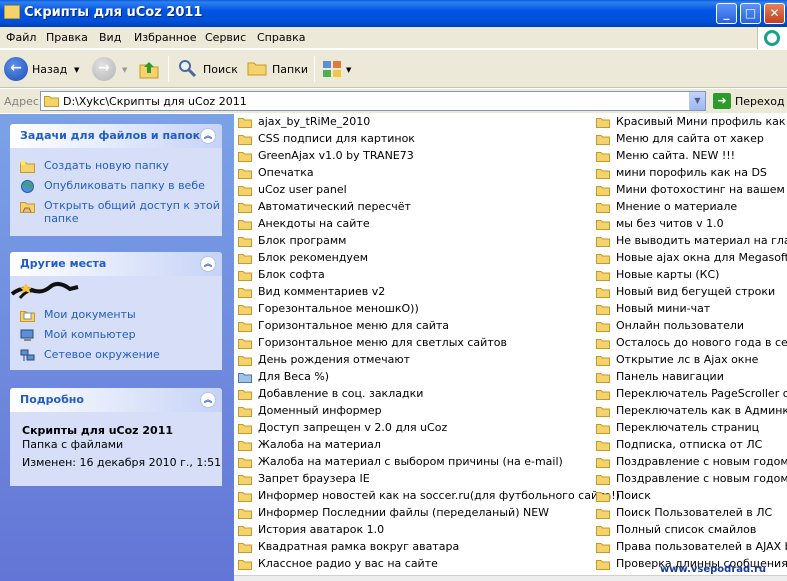 This screenshot has height=581, width=787. What do you see at coordinates (319, 444) in the screenshot?
I see `folder-item-label: Жалоба на материал` at bounding box center [319, 444].